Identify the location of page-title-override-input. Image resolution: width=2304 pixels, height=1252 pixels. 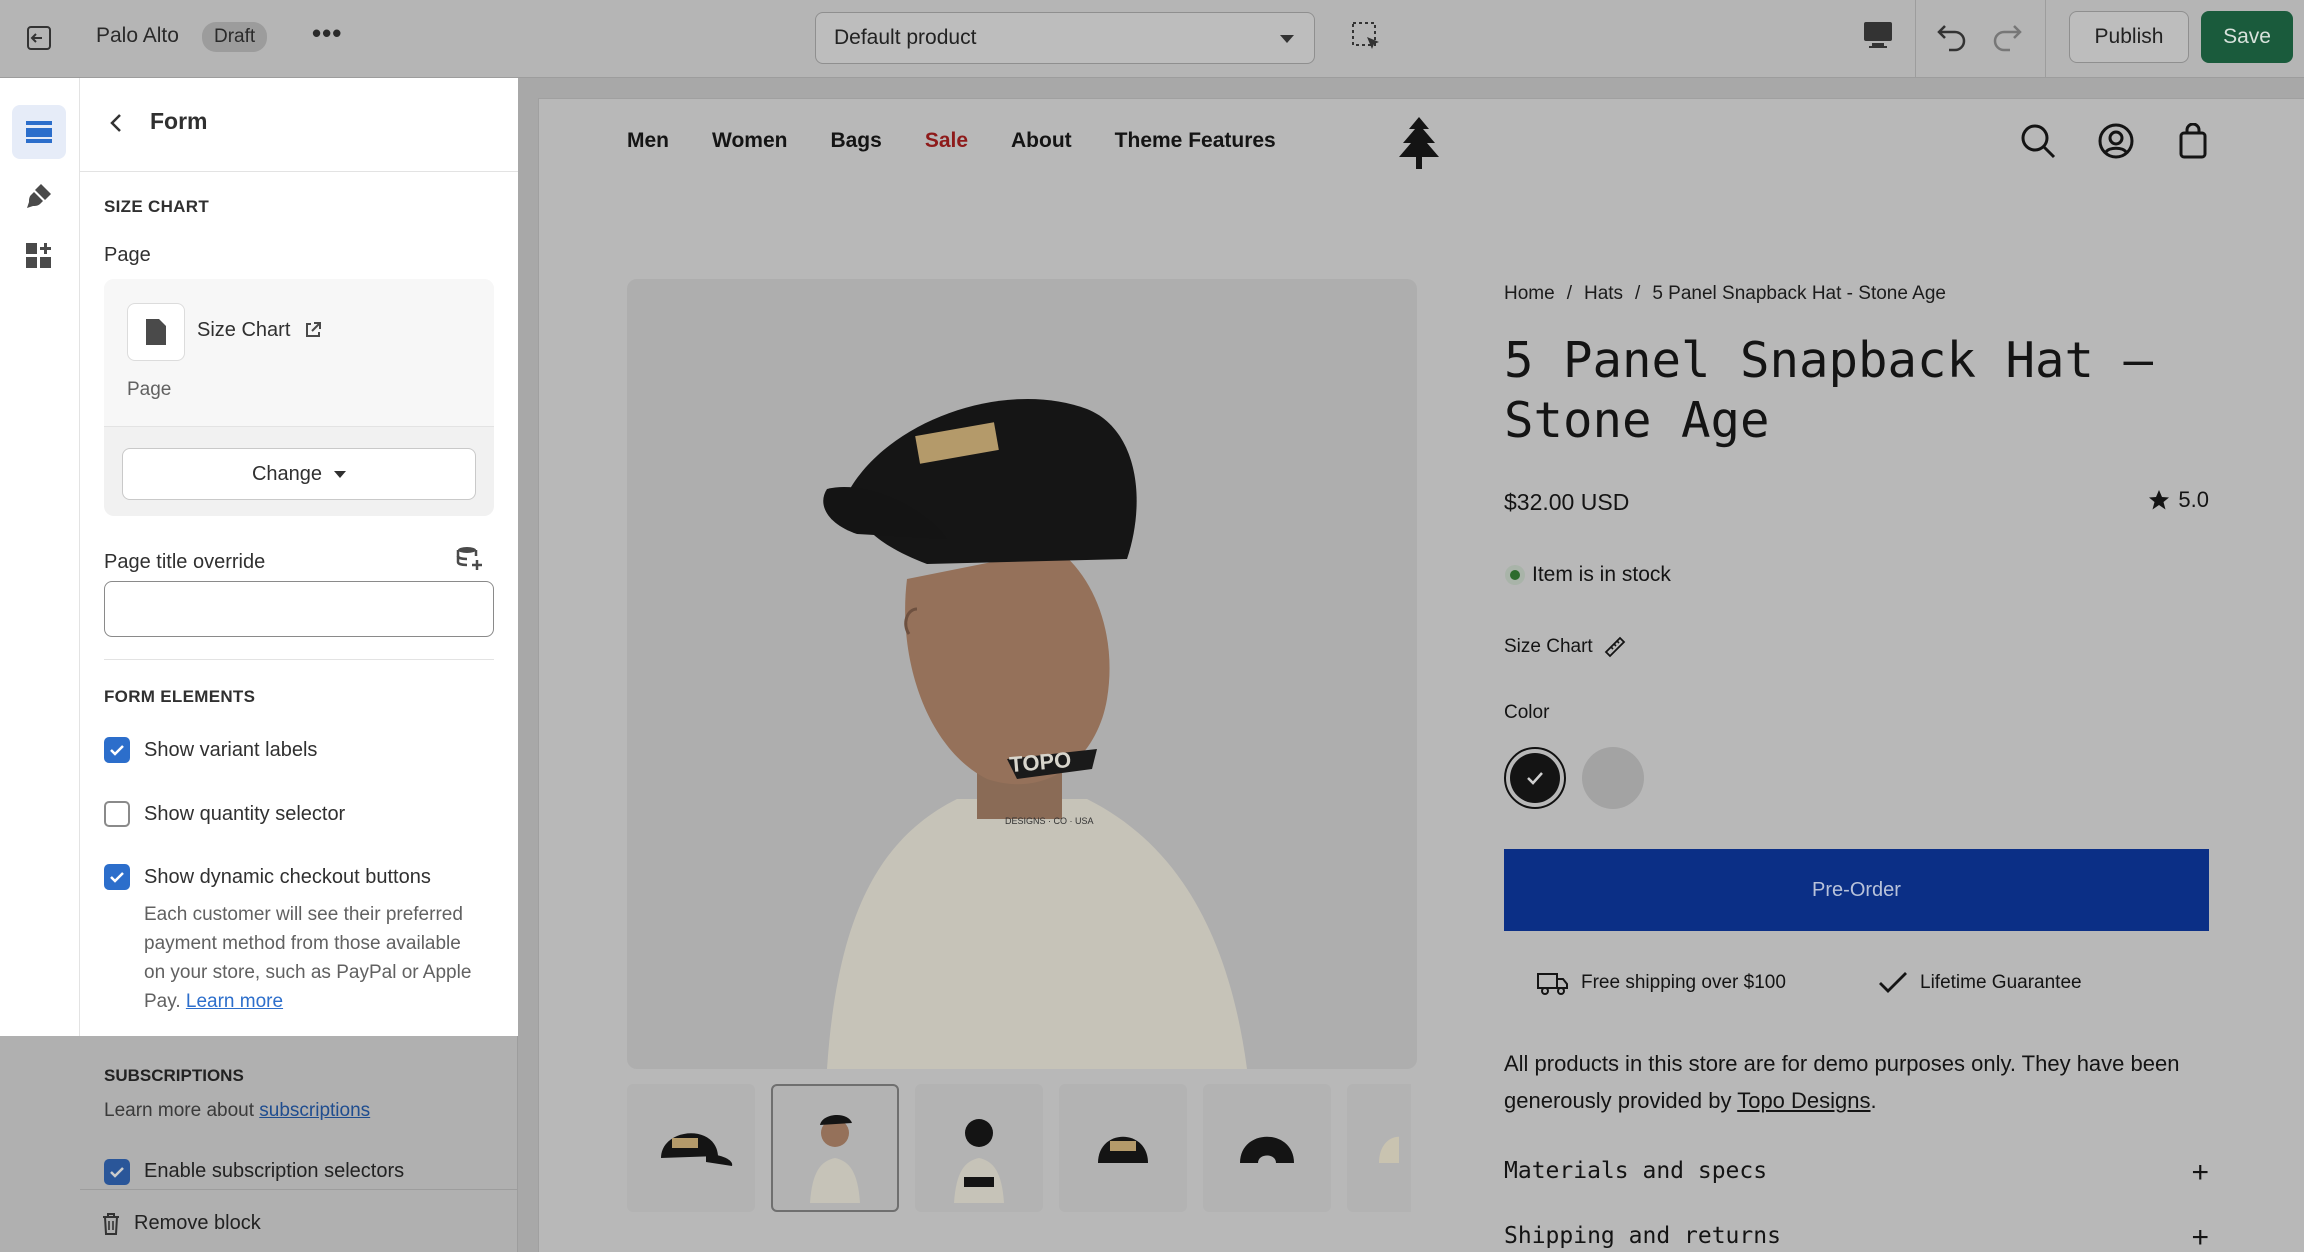
(299, 609).